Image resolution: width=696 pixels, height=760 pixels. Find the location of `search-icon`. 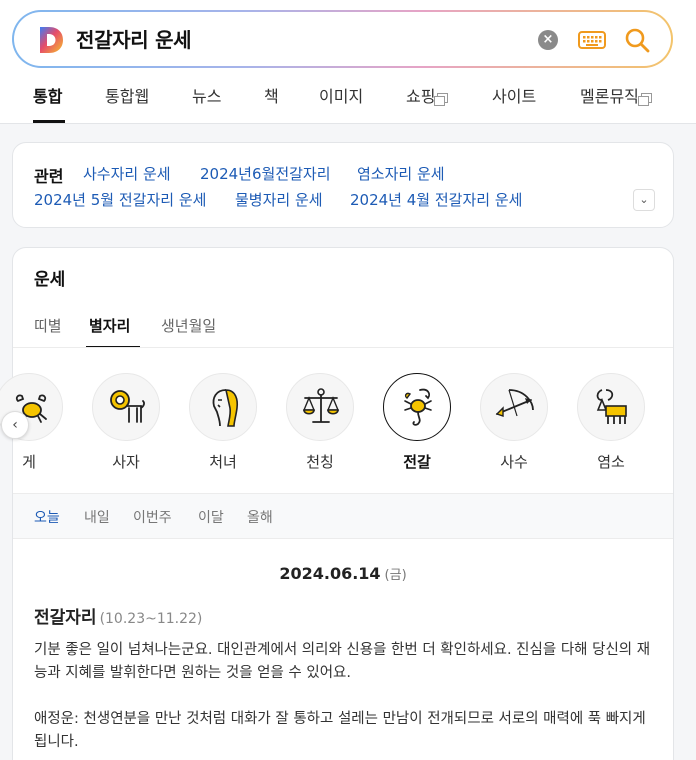

search-icon is located at coordinates (637, 40).